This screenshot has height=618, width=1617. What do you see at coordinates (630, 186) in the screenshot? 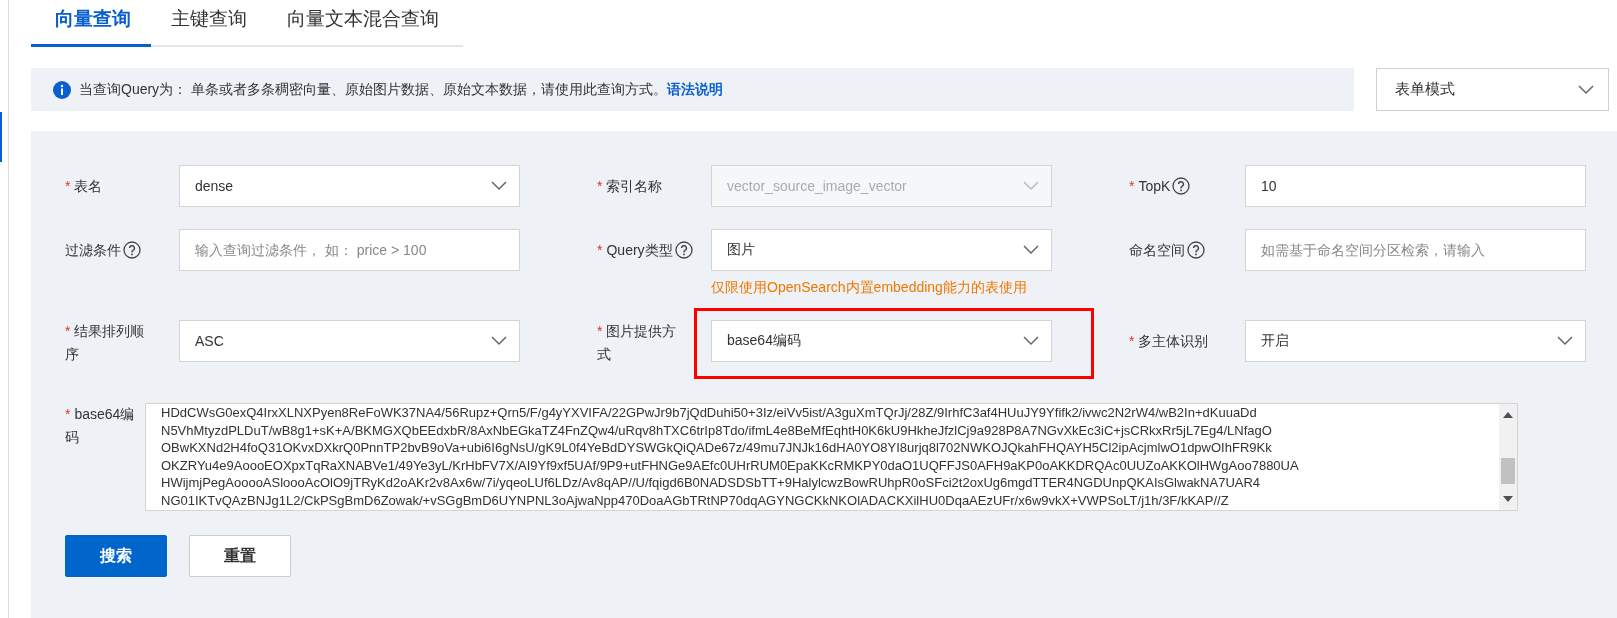
I see `field-label: * 索引名称` at bounding box center [630, 186].